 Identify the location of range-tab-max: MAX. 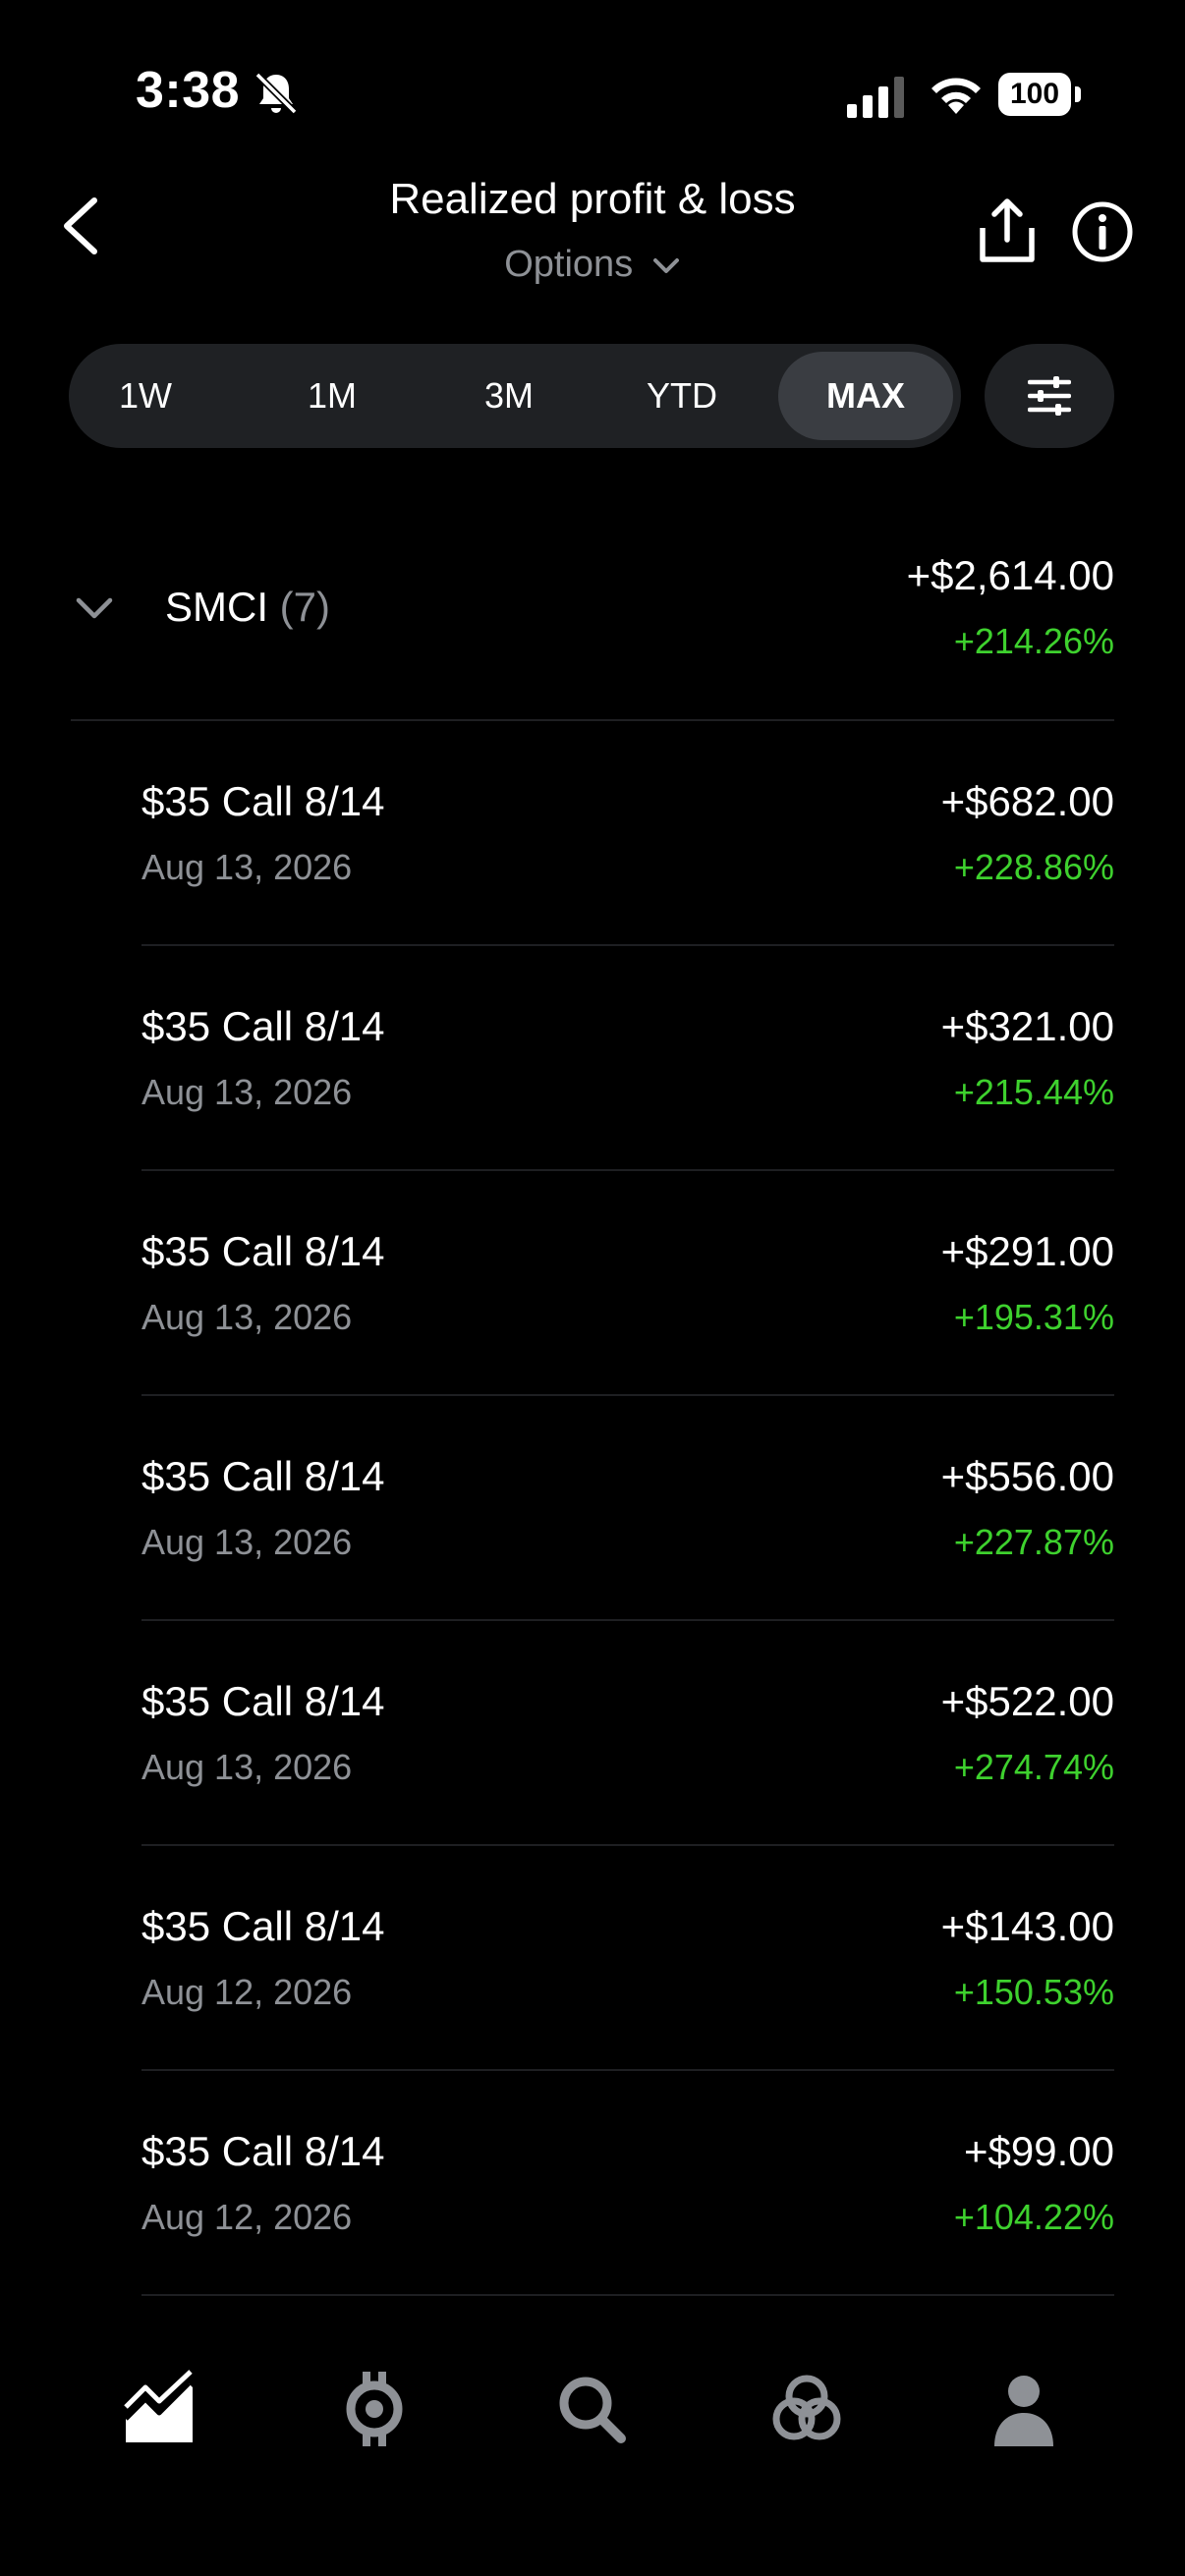
(866, 396).